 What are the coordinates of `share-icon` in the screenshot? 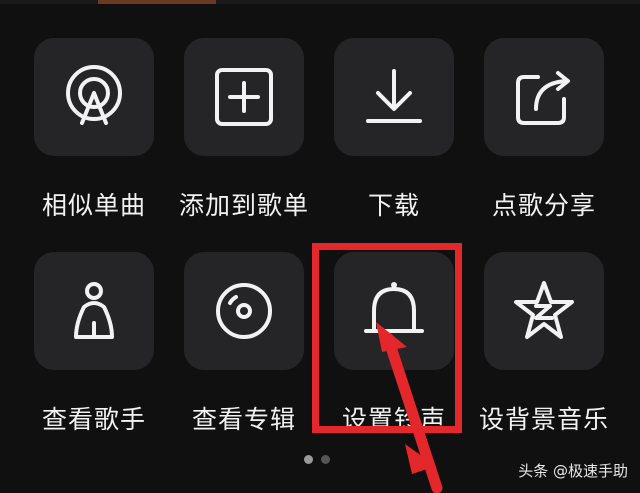 It's located at (543, 98).